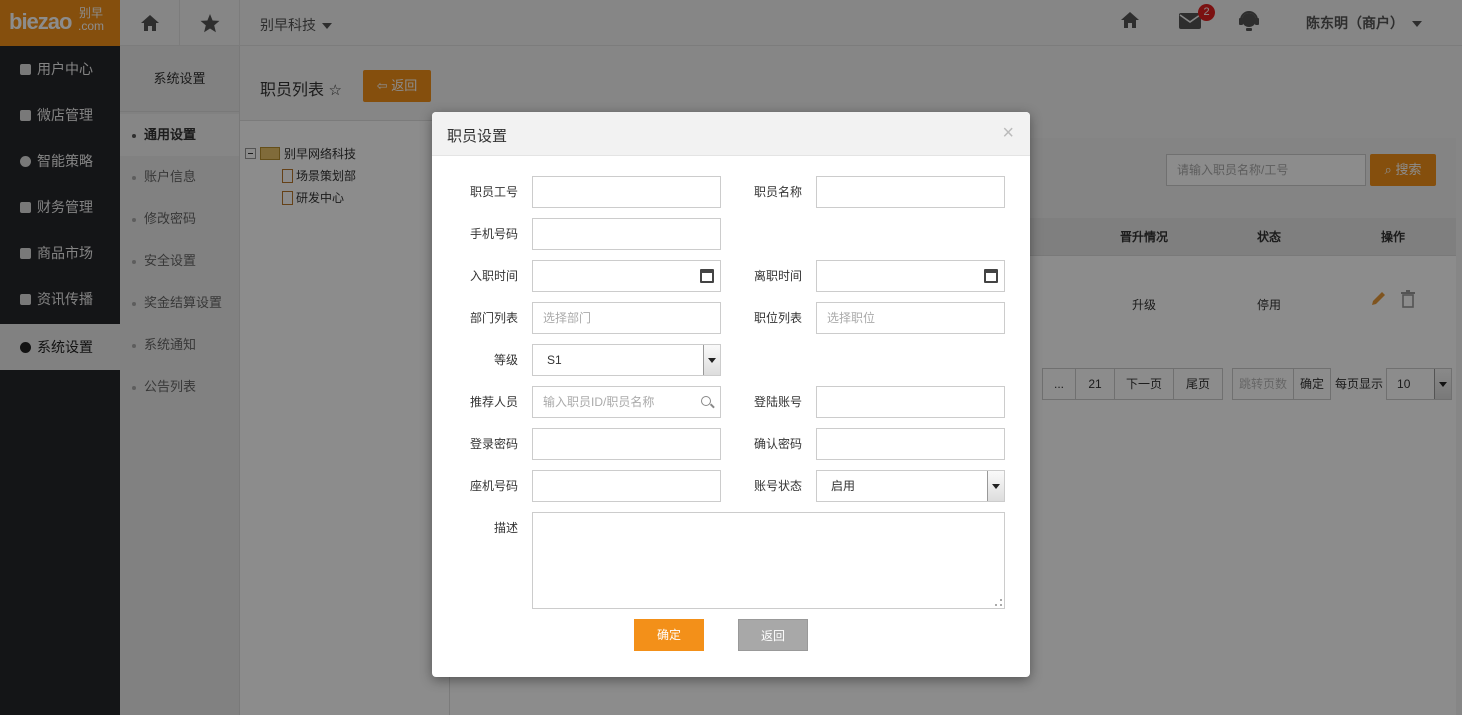  I want to click on join-date-input, so click(626, 276).